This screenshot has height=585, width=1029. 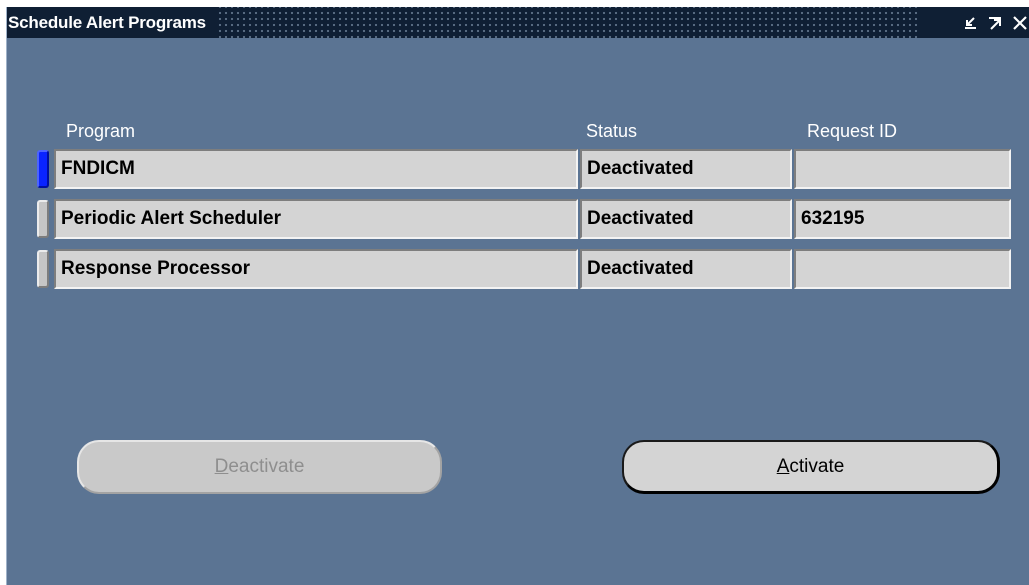 What do you see at coordinates (266, 466) in the screenshot?
I see `deactivate-label: eactivate` at bounding box center [266, 466].